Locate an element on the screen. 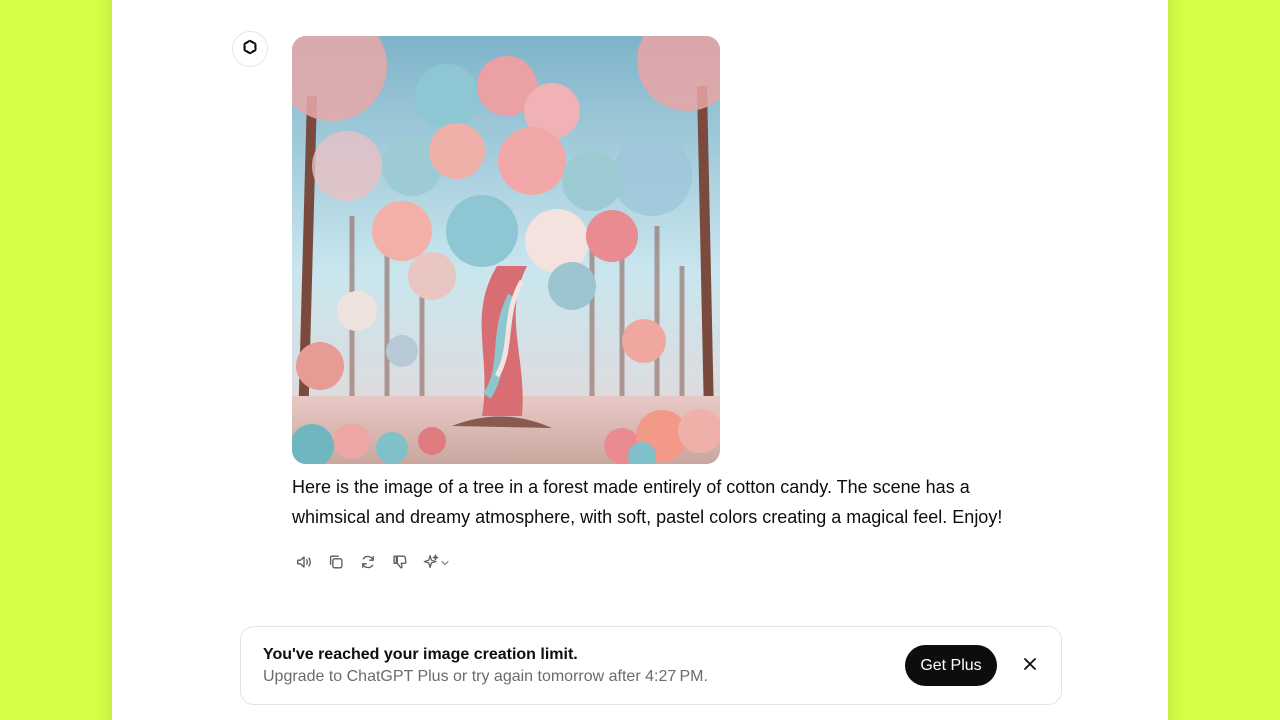  assistant-avatar is located at coordinates (250, 49).